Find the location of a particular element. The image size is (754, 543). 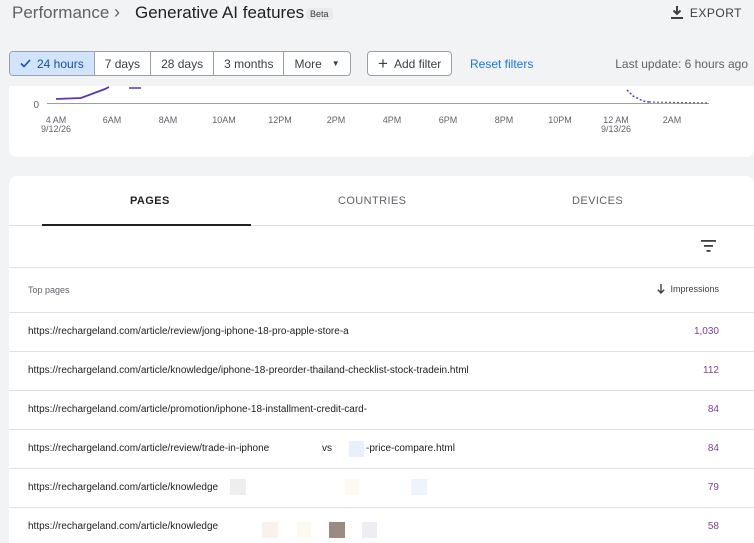

x-tick-label: 2AM is located at coordinates (672, 120).